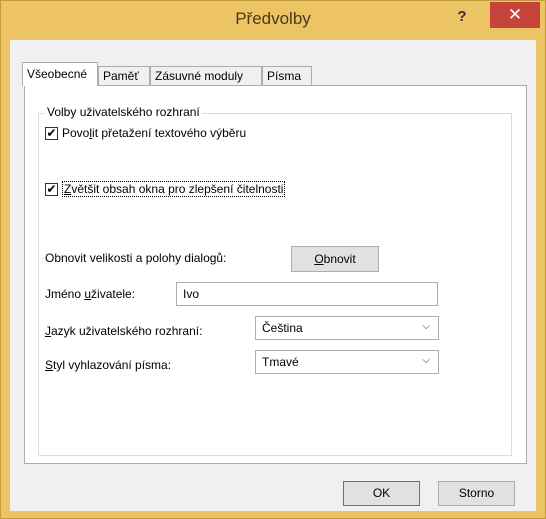 This screenshot has height=519, width=546. I want to click on tab-fonts: Písma, so click(287, 75).